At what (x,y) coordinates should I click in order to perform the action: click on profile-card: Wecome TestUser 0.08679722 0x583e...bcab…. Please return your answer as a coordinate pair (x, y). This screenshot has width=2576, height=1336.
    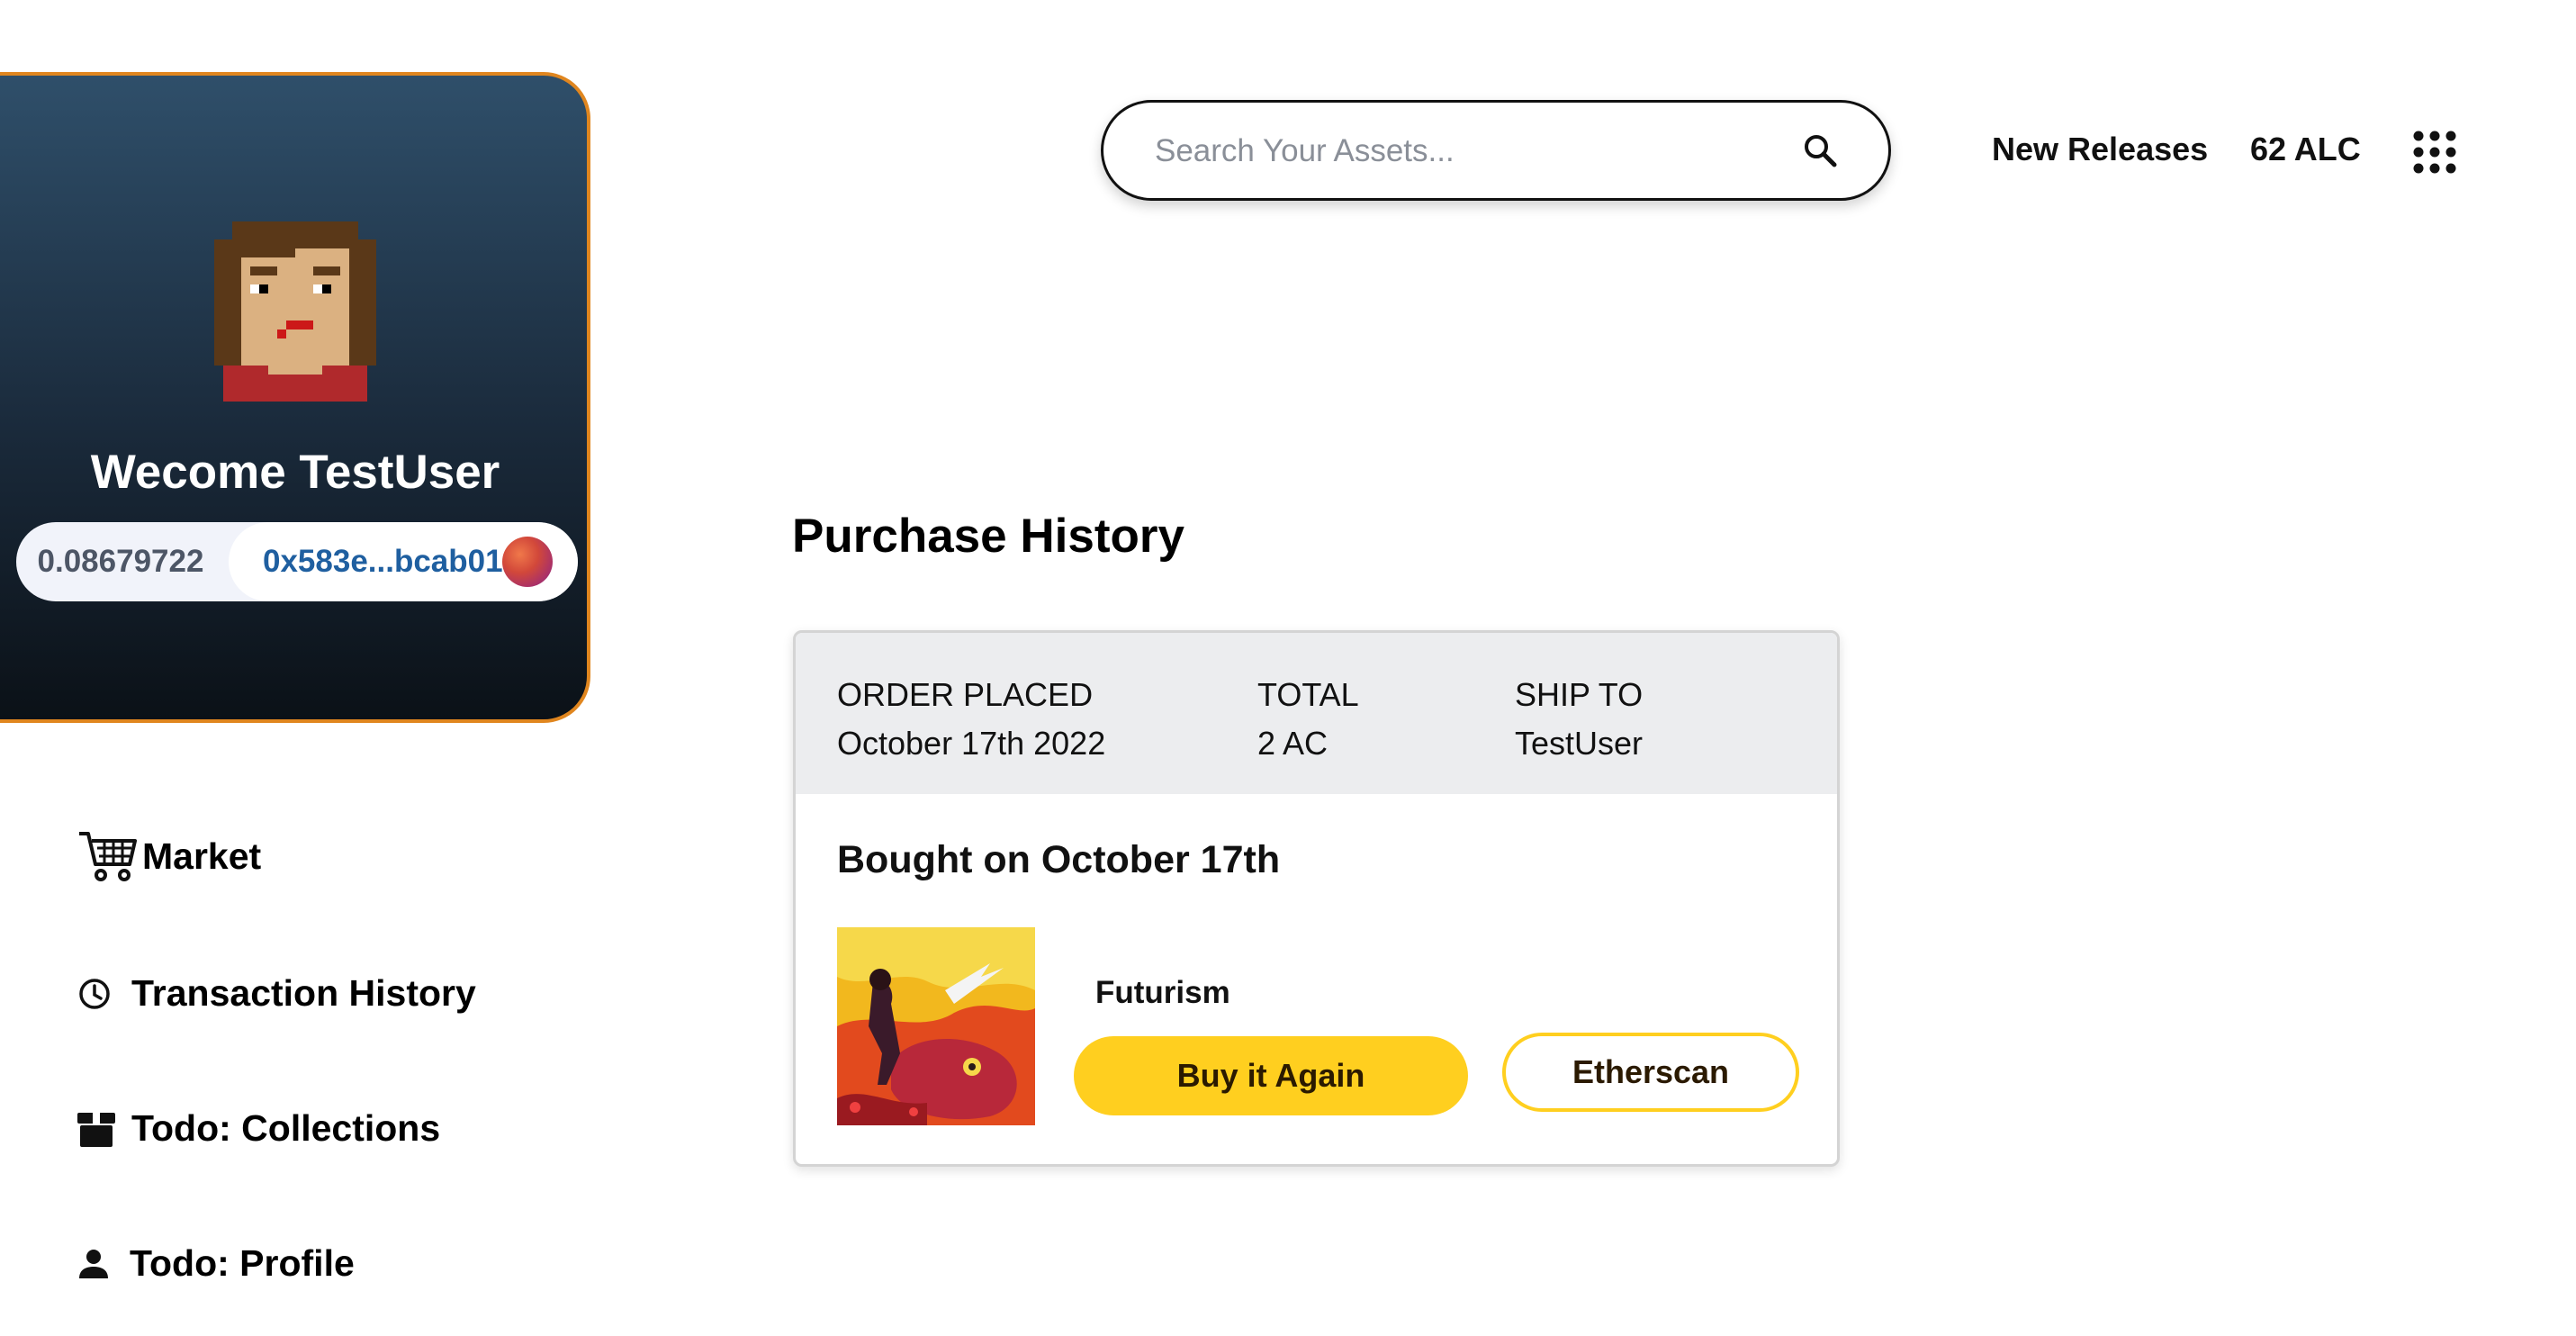
    Looking at the image, I should click on (295, 397).